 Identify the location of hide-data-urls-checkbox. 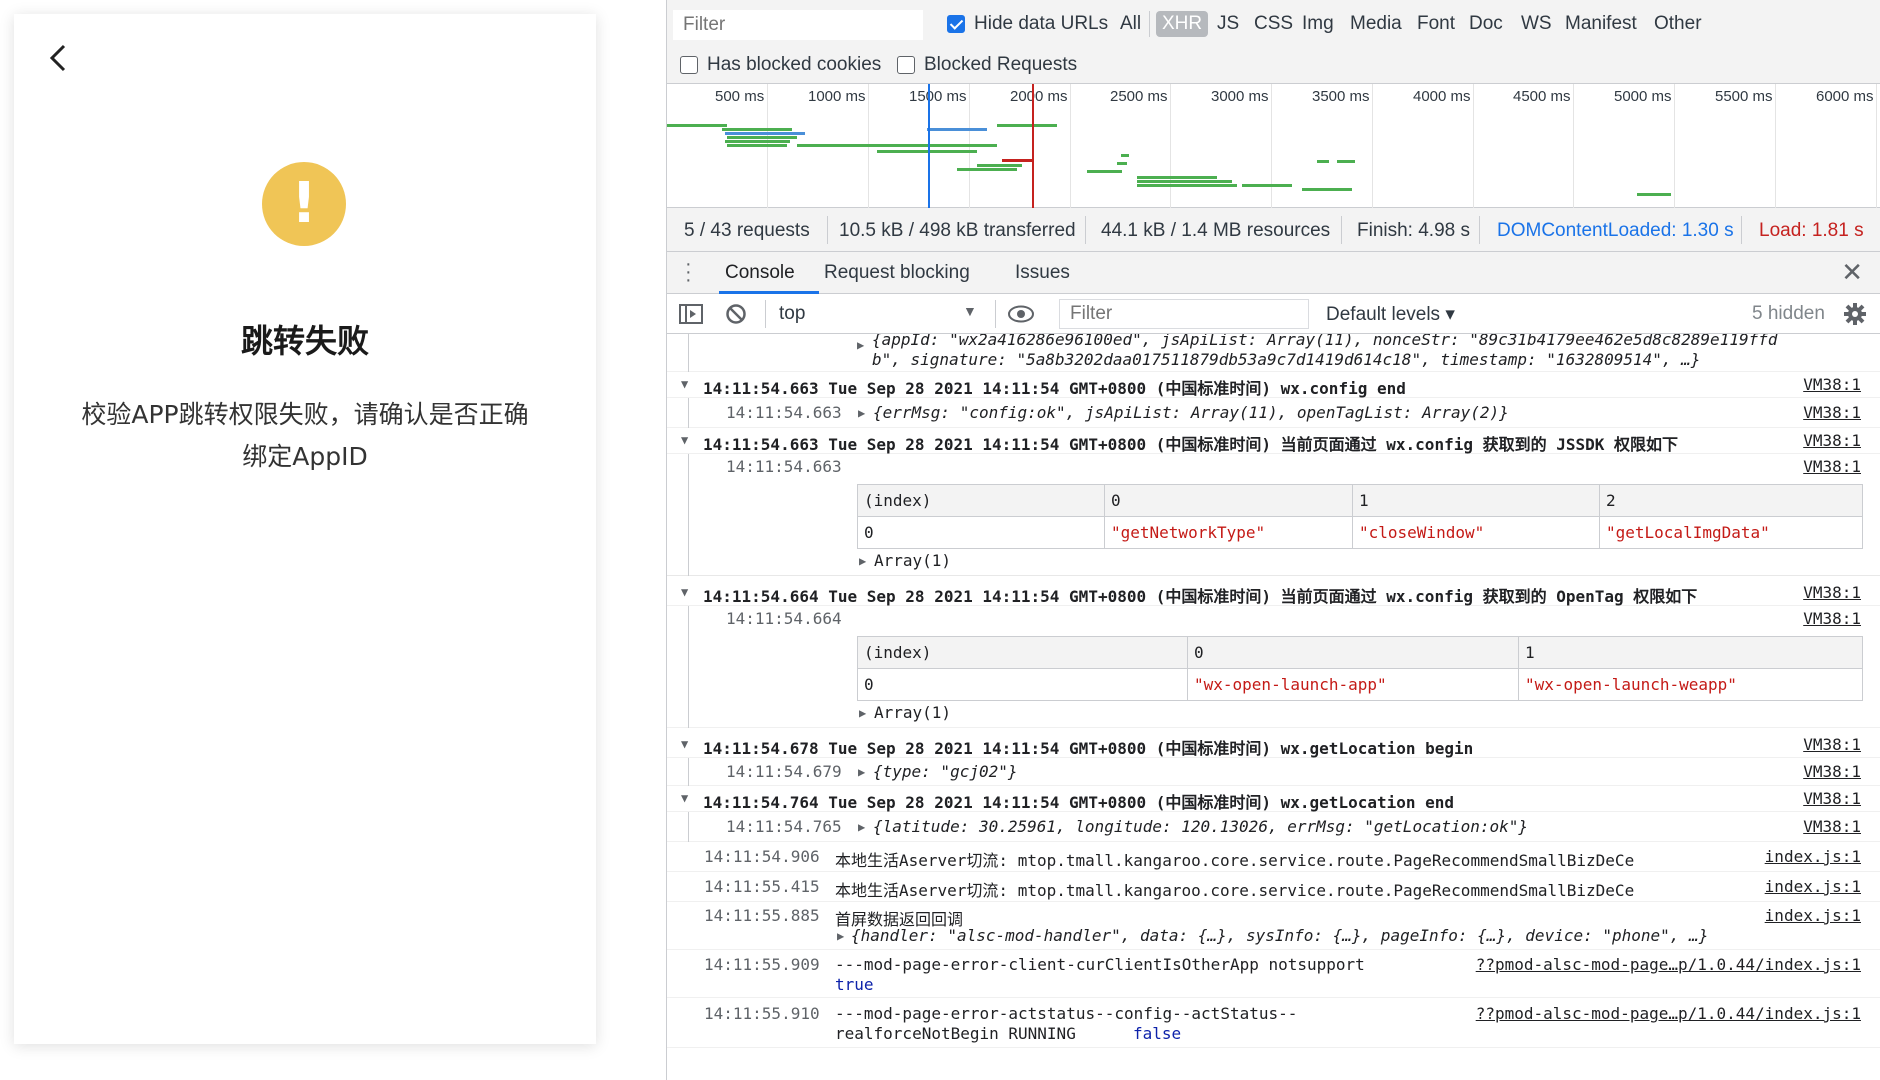
(956, 24).